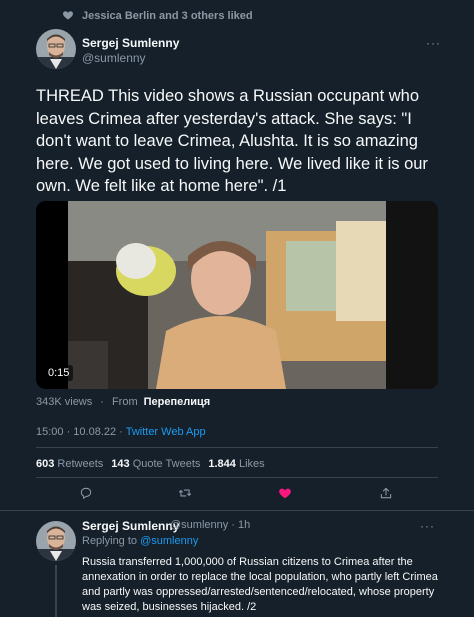 The width and height of the screenshot is (474, 617). I want to click on quote-tweets-stat: 143 Quote Tweets, so click(155, 464).